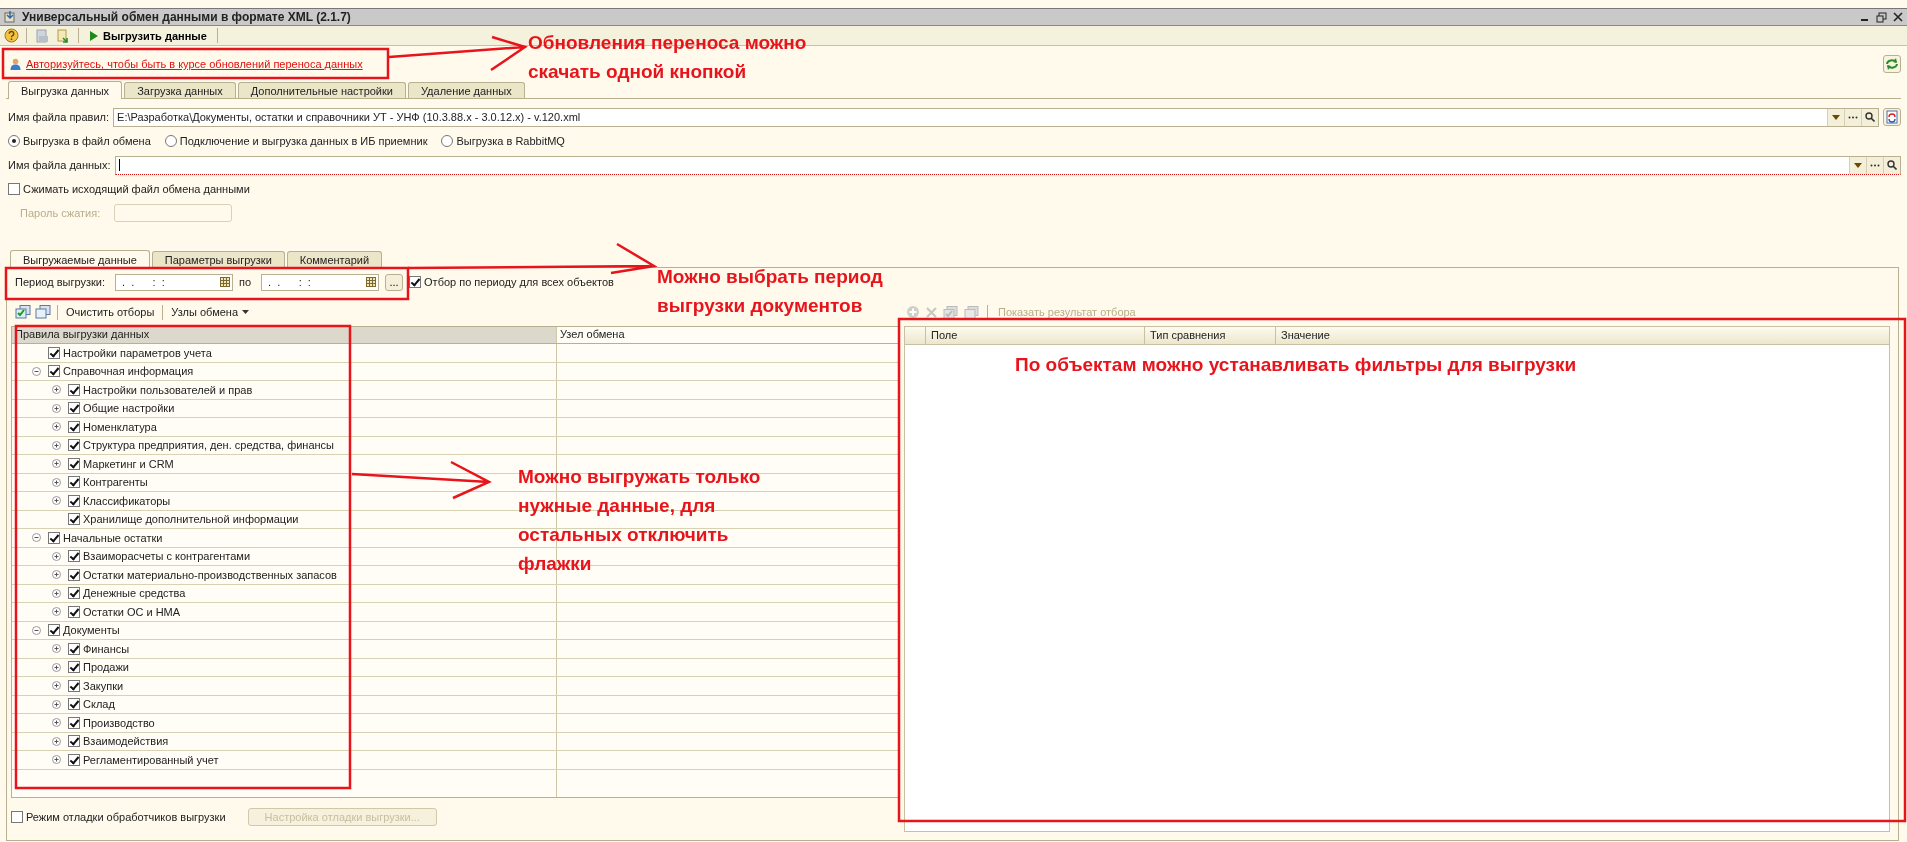  What do you see at coordinates (126, 741) in the screenshot?
I see `rule-label: Взаимодействия` at bounding box center [126, 741].